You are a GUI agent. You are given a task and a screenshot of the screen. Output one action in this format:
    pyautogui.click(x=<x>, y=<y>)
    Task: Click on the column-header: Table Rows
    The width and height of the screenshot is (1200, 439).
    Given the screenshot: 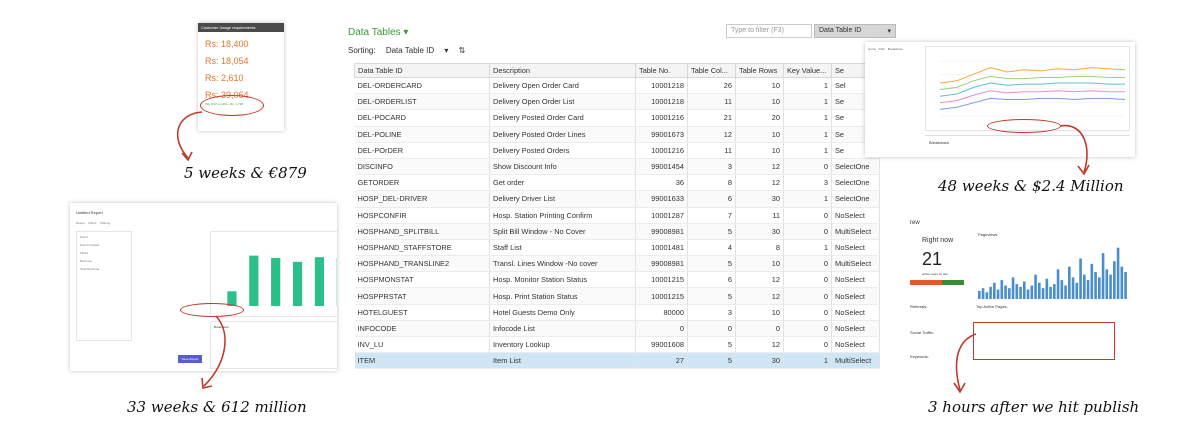 What is the action you would take?
    pyautogui.click(x=759, y=70)
    